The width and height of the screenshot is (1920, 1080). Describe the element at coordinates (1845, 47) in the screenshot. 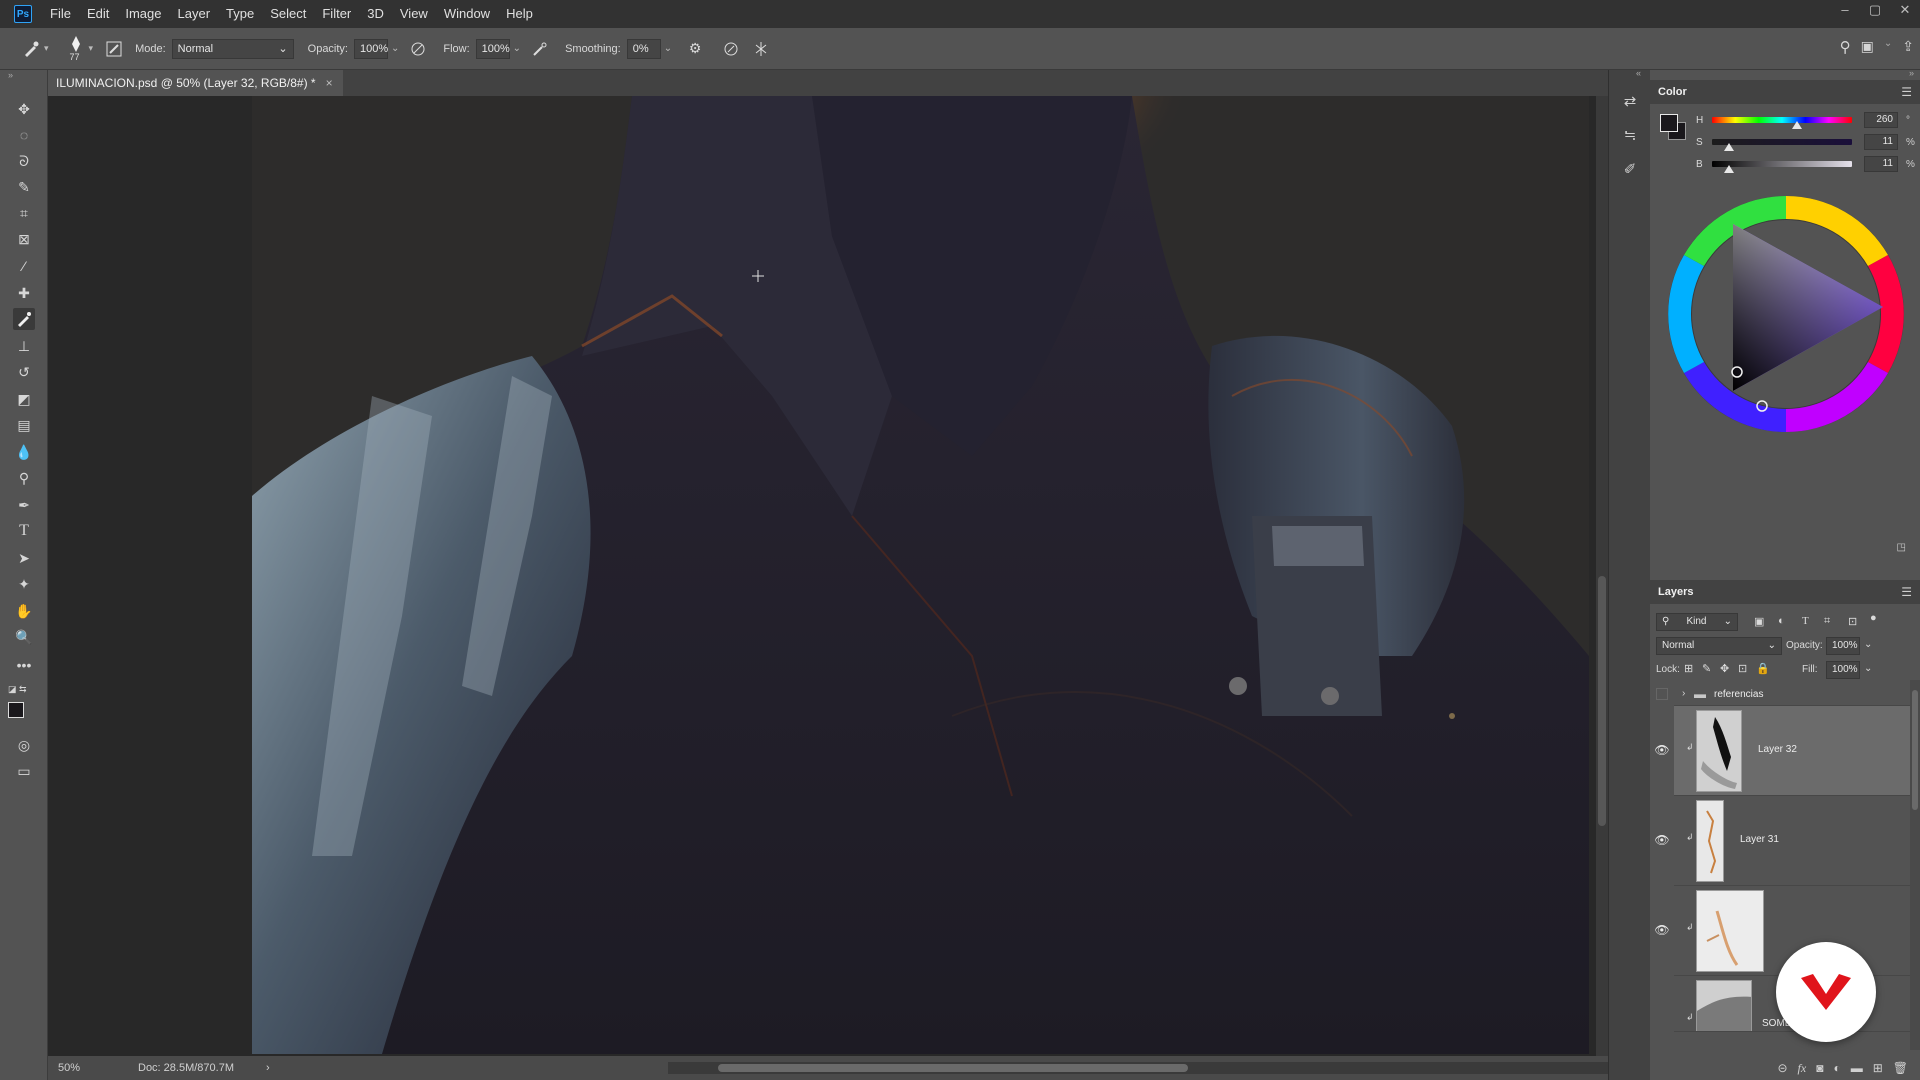

I see `search-icon: ⚲` at that location.